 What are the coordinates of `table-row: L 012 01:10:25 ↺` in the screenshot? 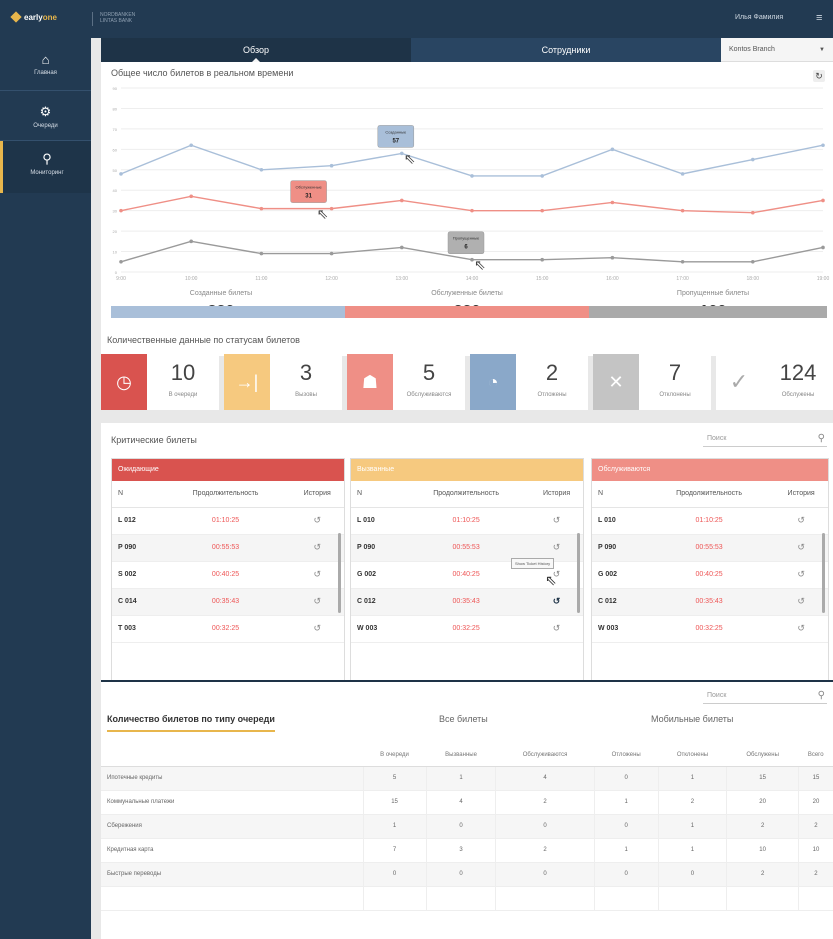 It's located at (228, 521).